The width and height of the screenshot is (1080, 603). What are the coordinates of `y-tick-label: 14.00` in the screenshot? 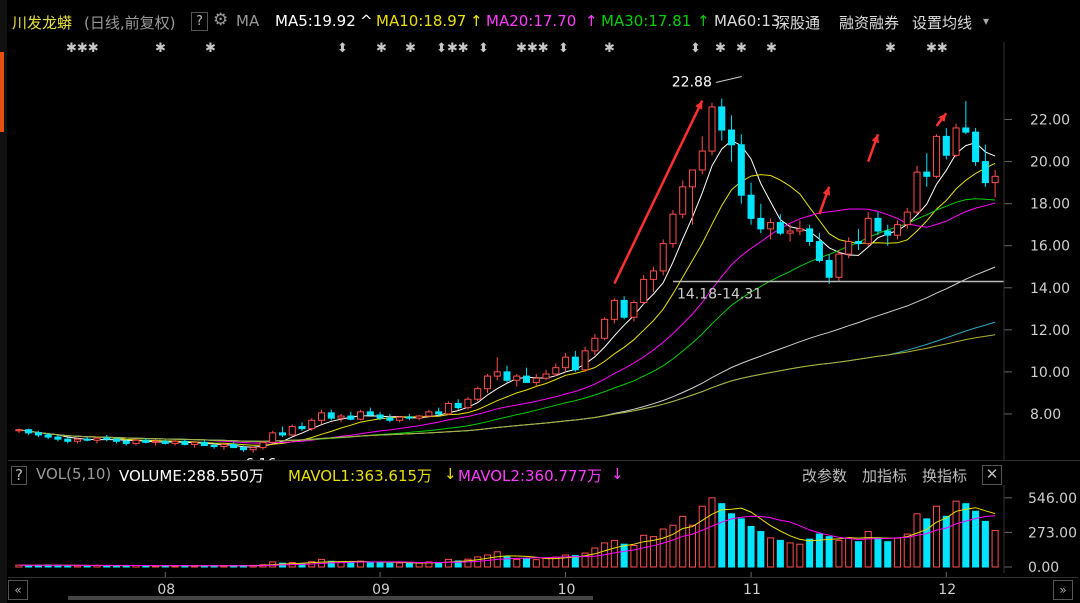 It's located at (1050, 289).